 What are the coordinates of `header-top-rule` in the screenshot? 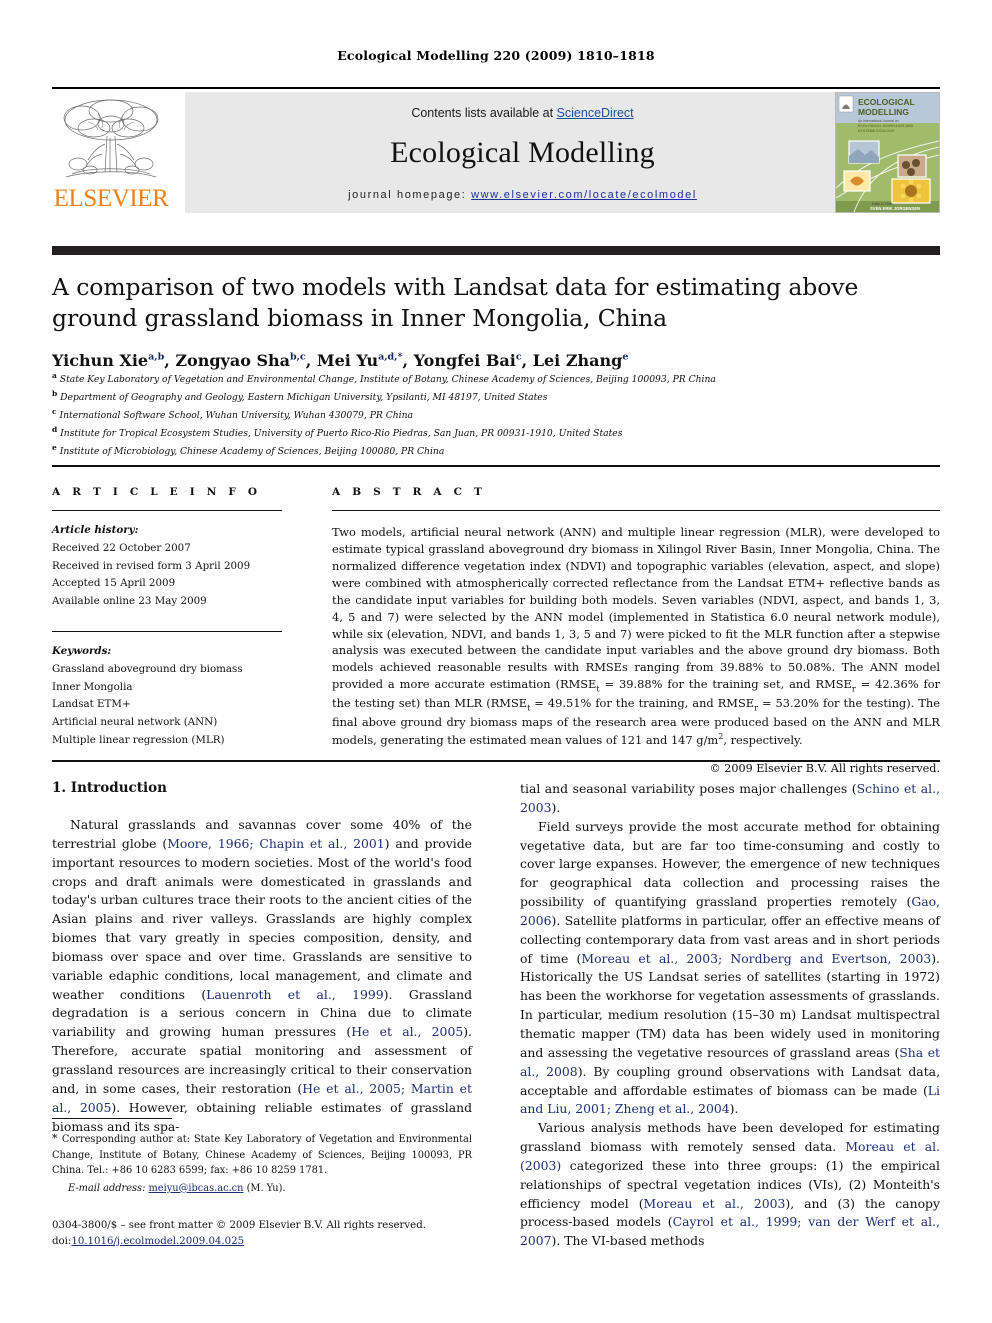 It's located at (496, 88).